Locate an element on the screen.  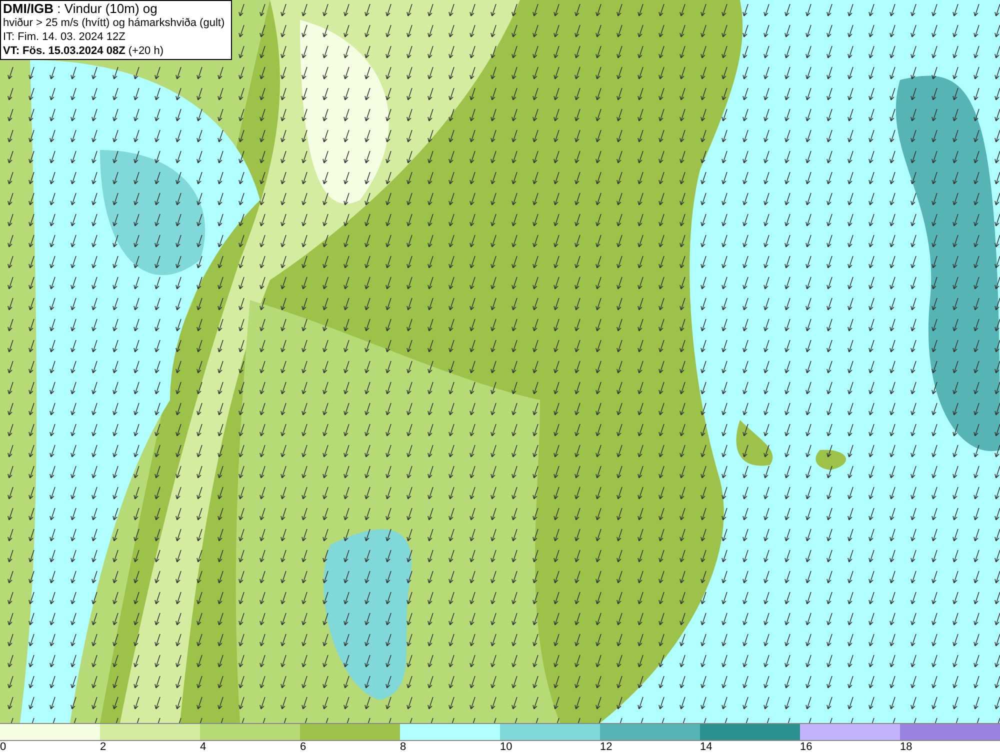
scale-tick-label: 8 is located at coordinates (403, 747).